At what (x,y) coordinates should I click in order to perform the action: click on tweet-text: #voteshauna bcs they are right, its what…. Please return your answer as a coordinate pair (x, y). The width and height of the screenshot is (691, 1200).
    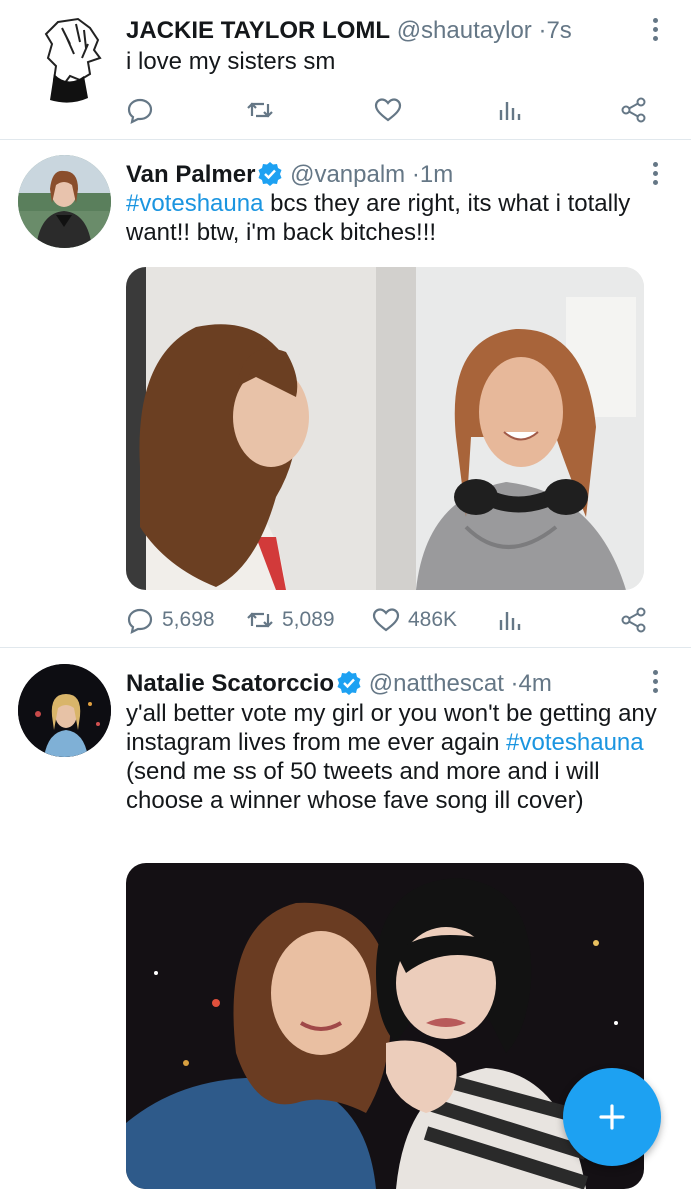
    Looking at the image, I should click on (393, 218).